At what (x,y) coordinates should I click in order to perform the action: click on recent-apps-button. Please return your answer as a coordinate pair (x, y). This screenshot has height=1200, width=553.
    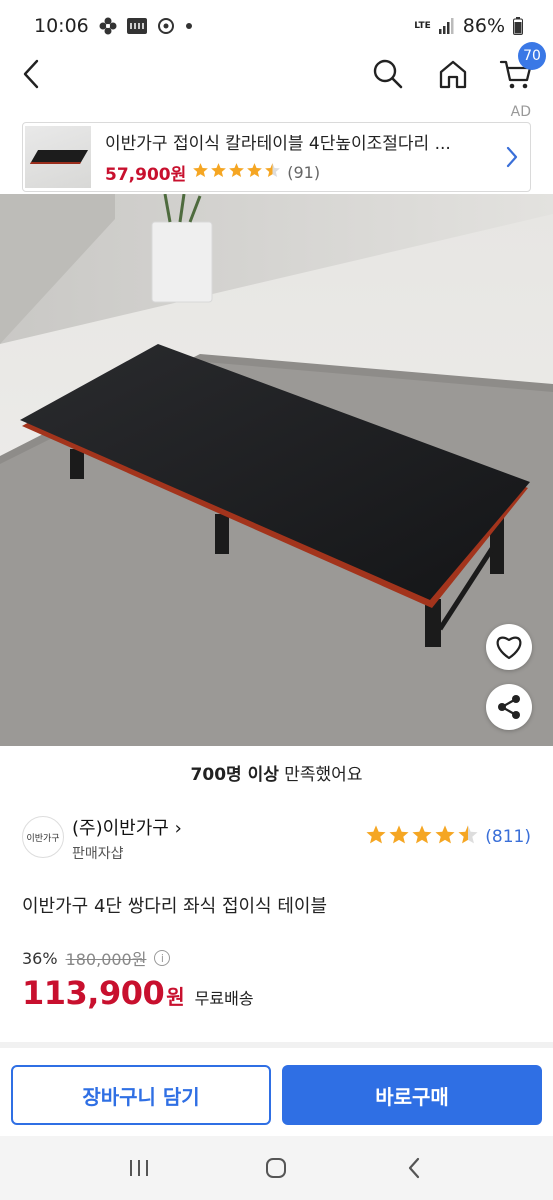
    Looking at the image, I should click on (139, 1168).